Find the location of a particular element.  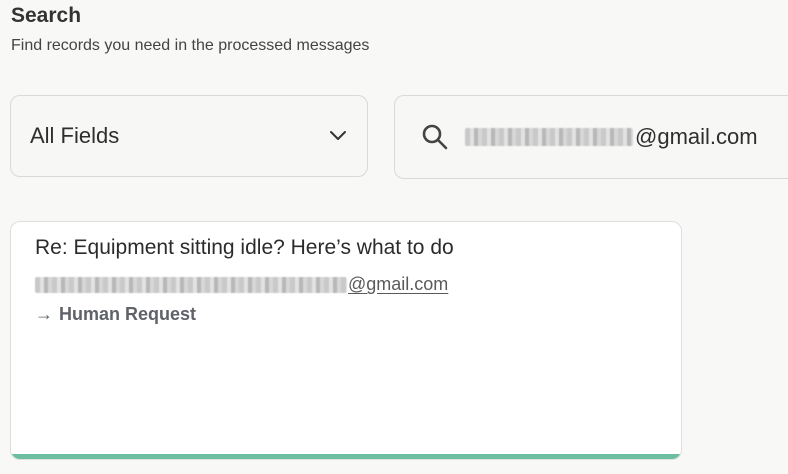

result-route: → Human Request is located at coordinates (115, 314).